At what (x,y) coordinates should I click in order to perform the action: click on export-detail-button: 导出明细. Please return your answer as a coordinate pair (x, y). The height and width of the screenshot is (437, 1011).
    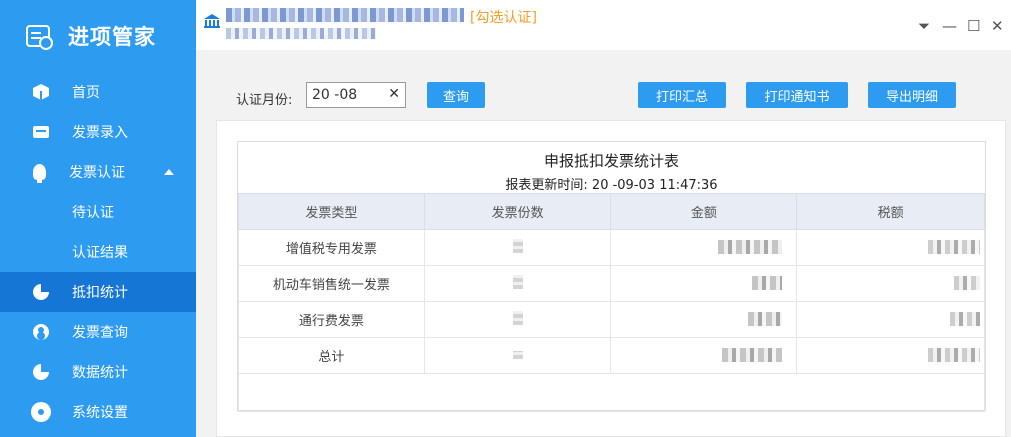
    Looking at the image, I should click on (912, 95).